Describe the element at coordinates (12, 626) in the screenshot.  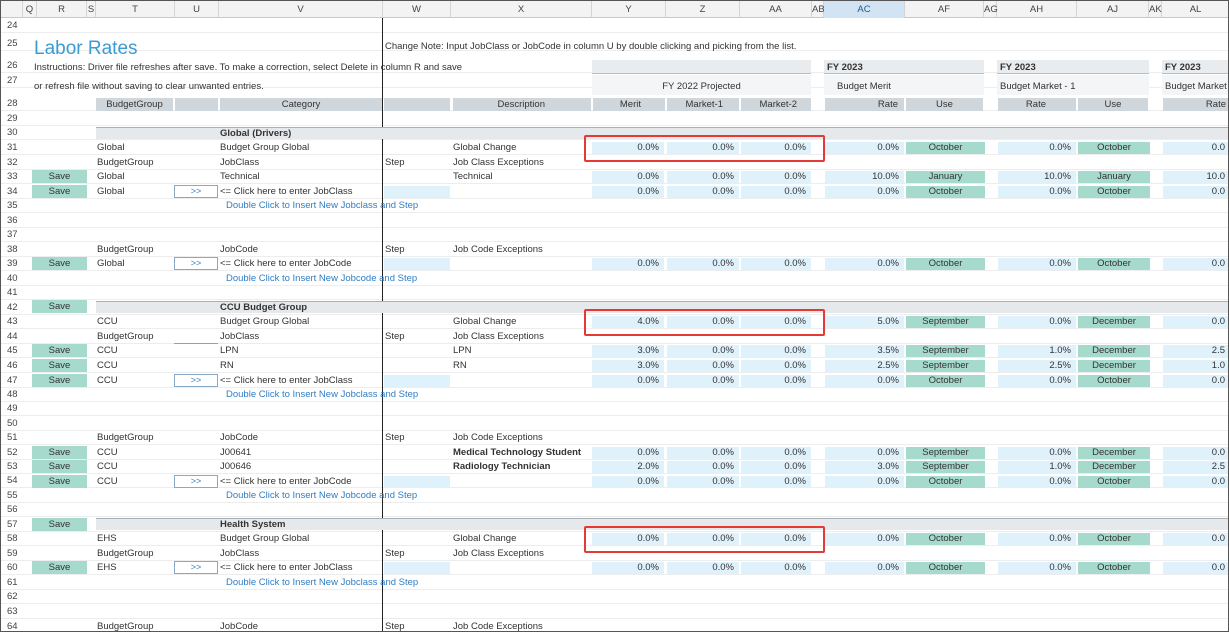
I see `row-header: 64` at that location.